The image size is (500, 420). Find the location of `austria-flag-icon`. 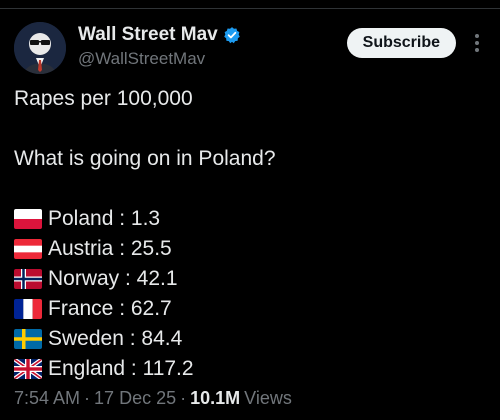

austria-flag-icon is located at coordinates (28, 249).